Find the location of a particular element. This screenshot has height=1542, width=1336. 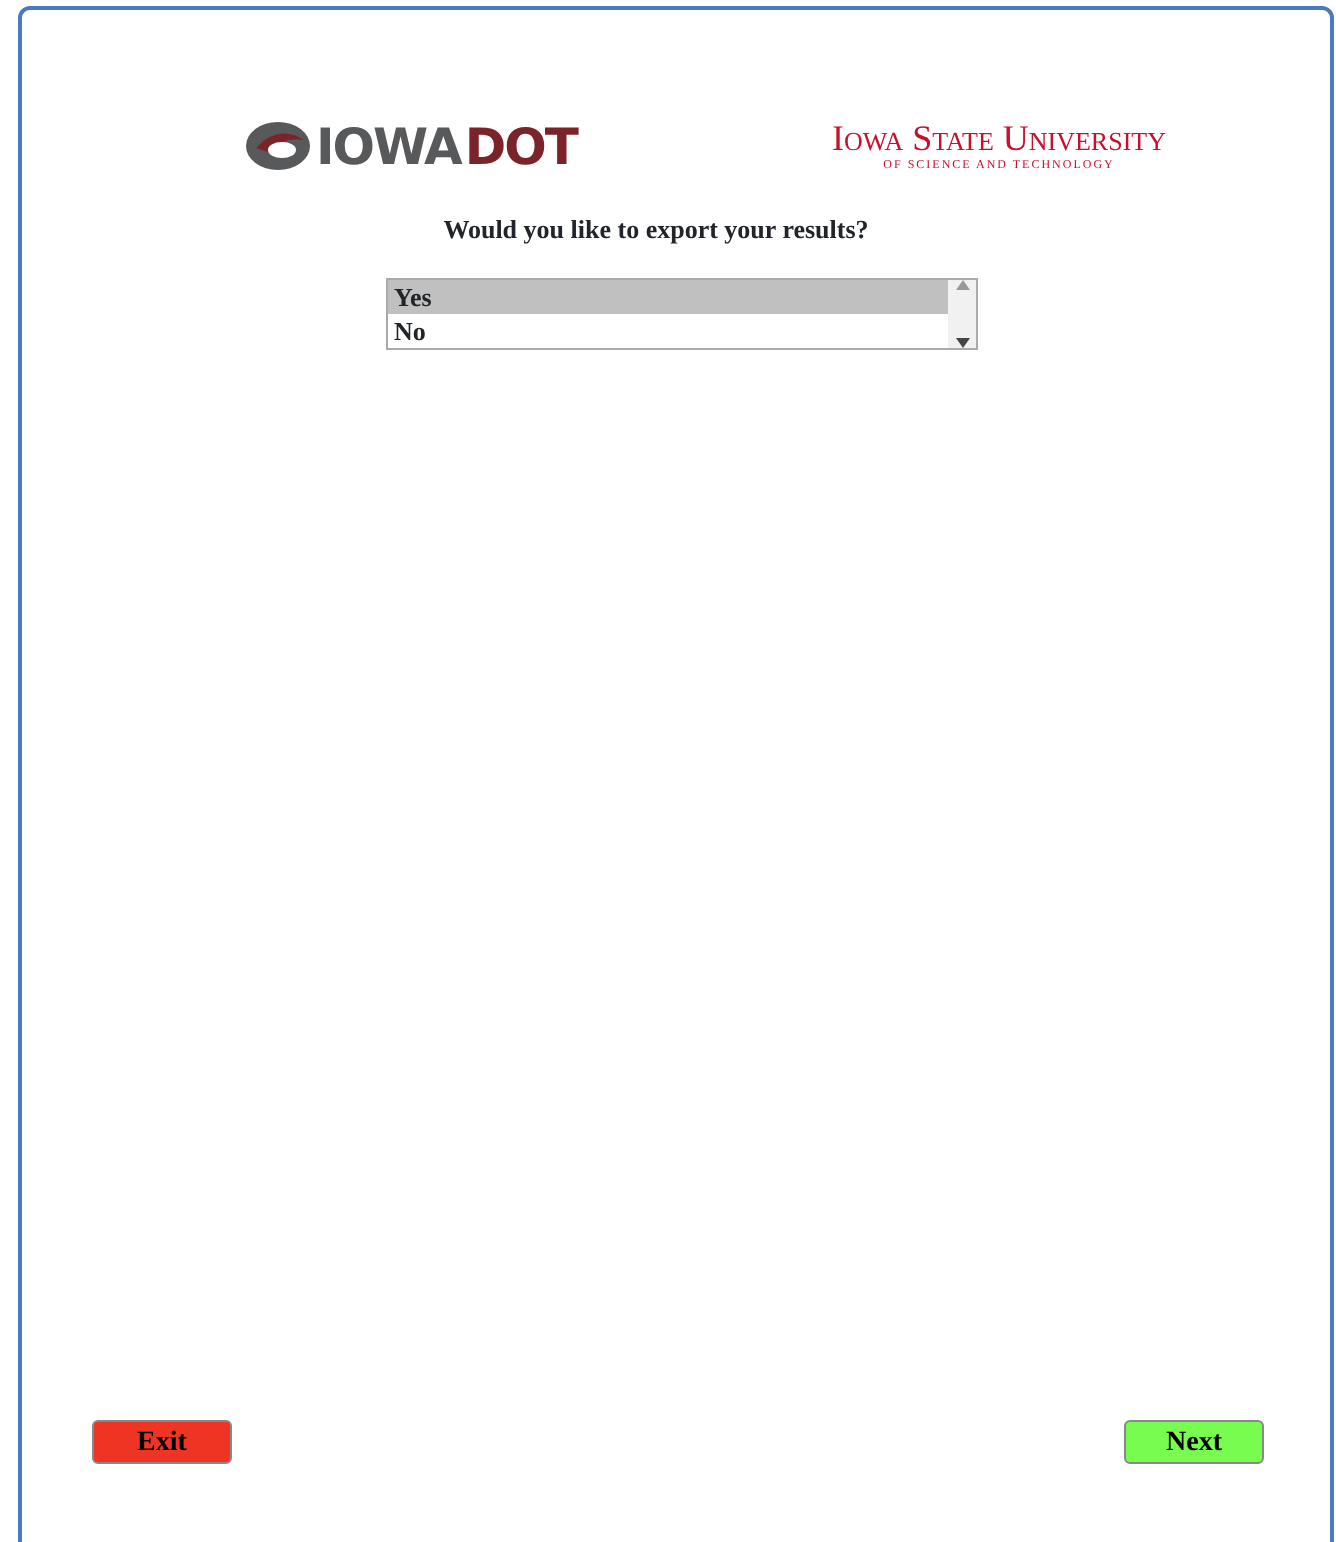

logo-text: IOWA is located at coordinates (388, 146).